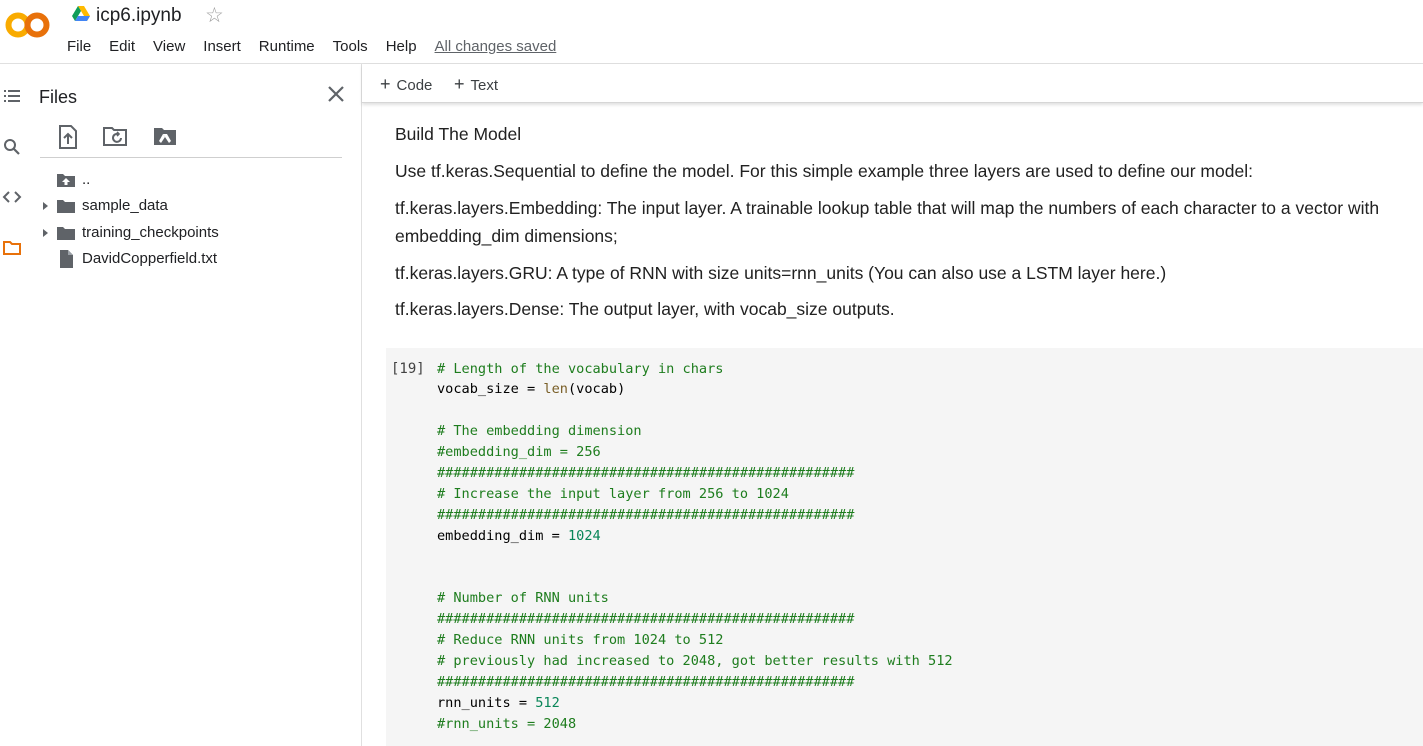 This screenshot has height=746, width=1423. Describe the element at coordinates (523, 598) in the screenshot. I see `code-line: # Number of RNN units` at that location.